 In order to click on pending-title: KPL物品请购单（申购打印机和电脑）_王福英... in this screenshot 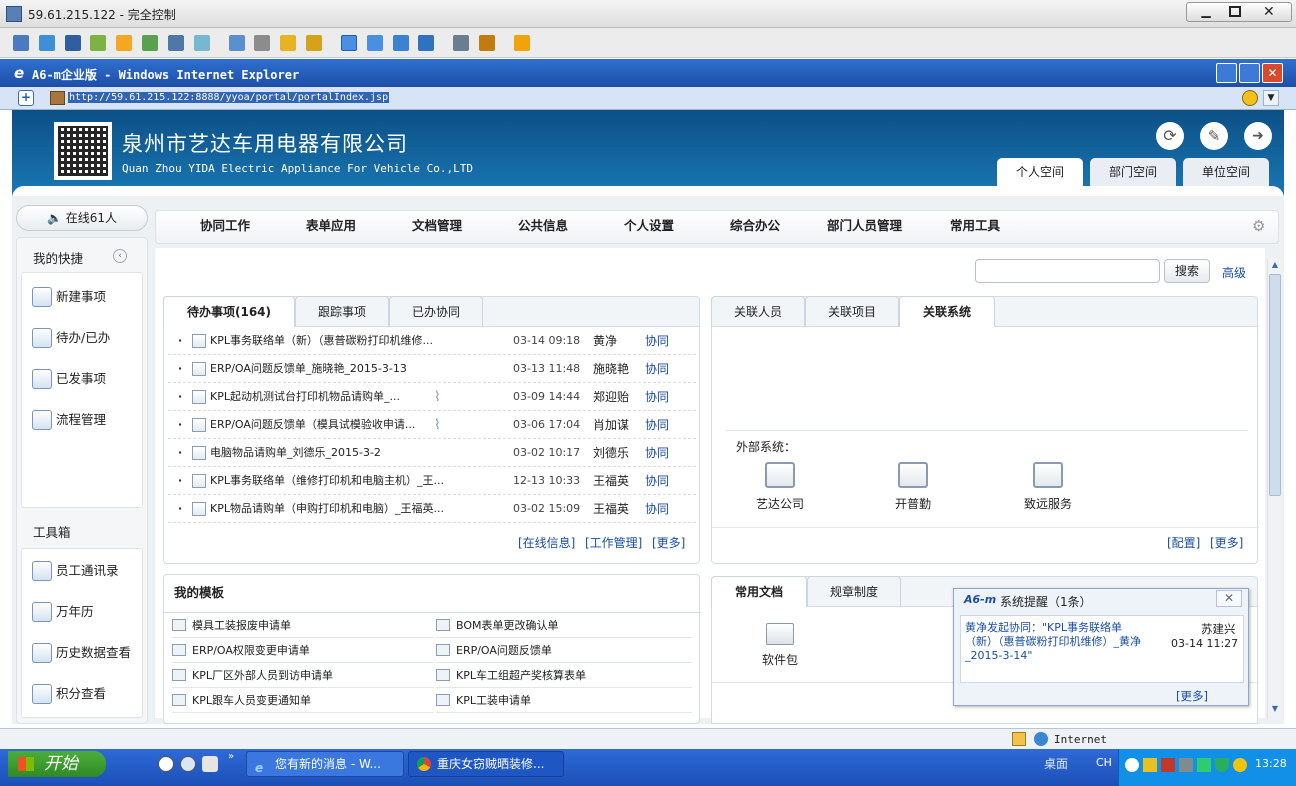, I will do `click(327, 509)`.